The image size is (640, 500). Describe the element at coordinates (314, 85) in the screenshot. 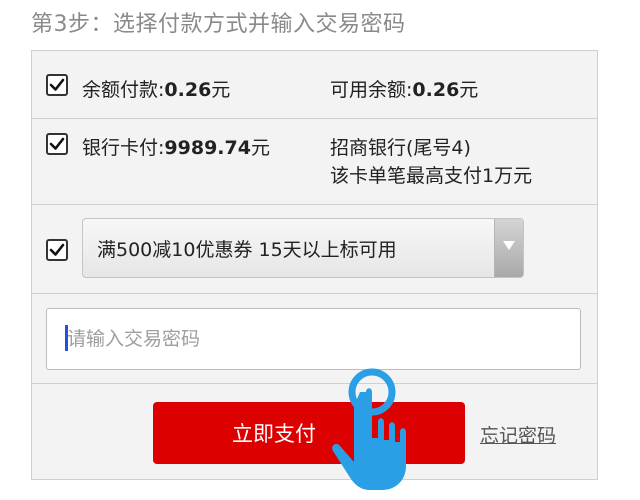

I see `balance-payment-row: 余额付款:0.26元 可用余额:0.26元` at that location.